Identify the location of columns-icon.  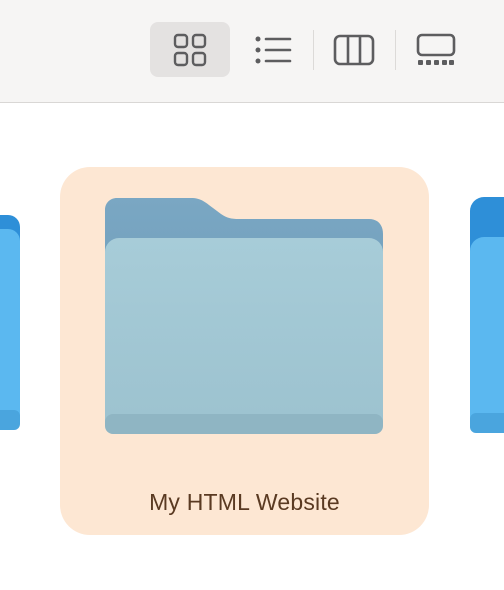
(354, 49).